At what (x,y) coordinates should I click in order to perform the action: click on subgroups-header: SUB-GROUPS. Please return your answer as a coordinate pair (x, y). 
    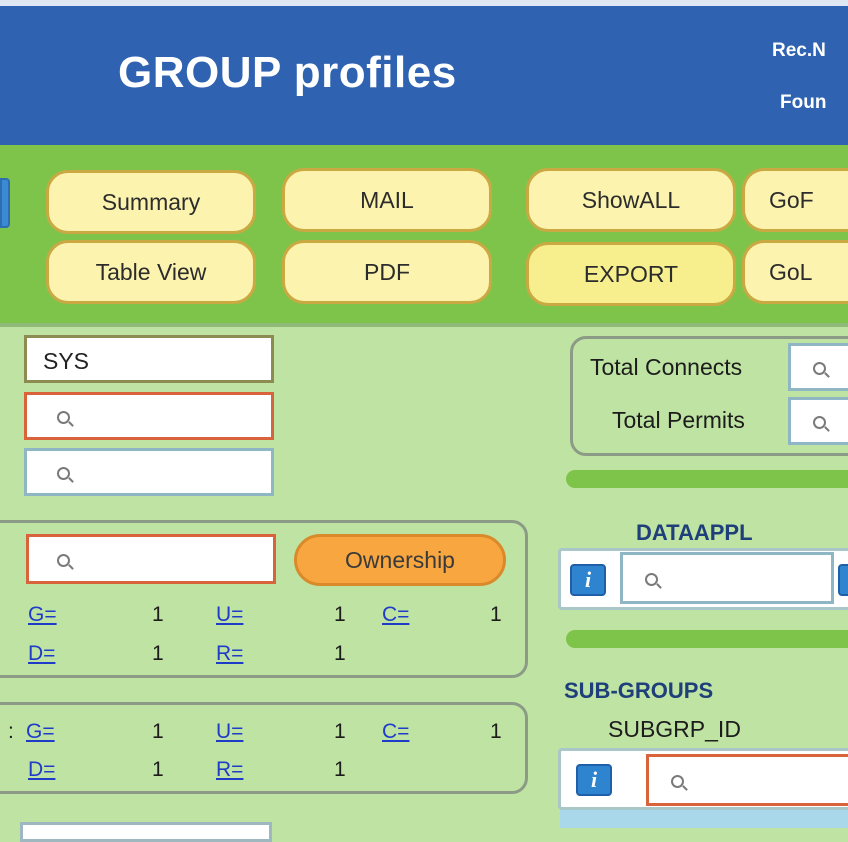
    Looking at the image, I should click on (639, 690).